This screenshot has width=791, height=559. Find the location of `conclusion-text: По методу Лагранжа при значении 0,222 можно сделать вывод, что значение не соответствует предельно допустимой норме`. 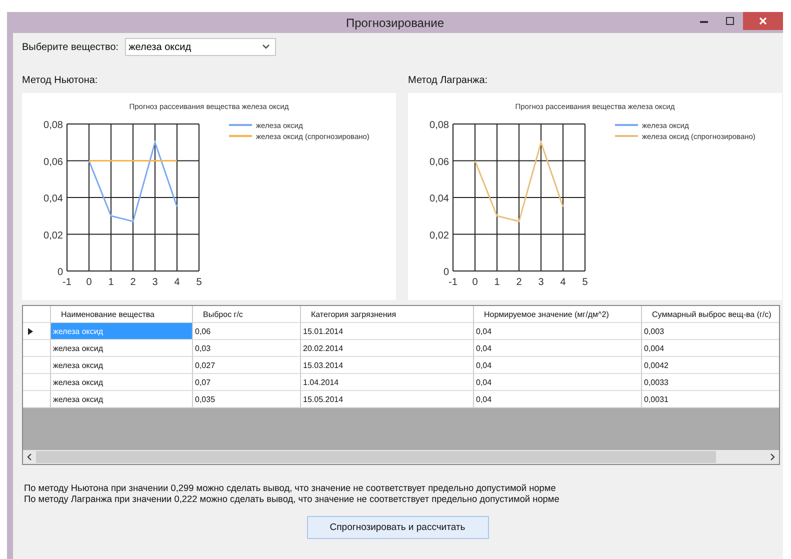

conclusion-text: По методу Лагранжа при значении 0,222 можно сделать вывод, что значение не соответствует предельно допустимой норме is located at coordinates (292, 499).